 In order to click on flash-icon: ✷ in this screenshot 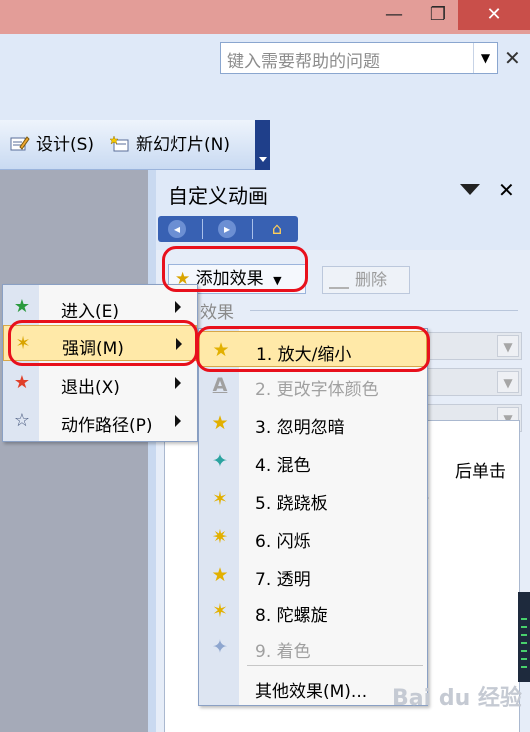, I will do `click(220, 537)`.